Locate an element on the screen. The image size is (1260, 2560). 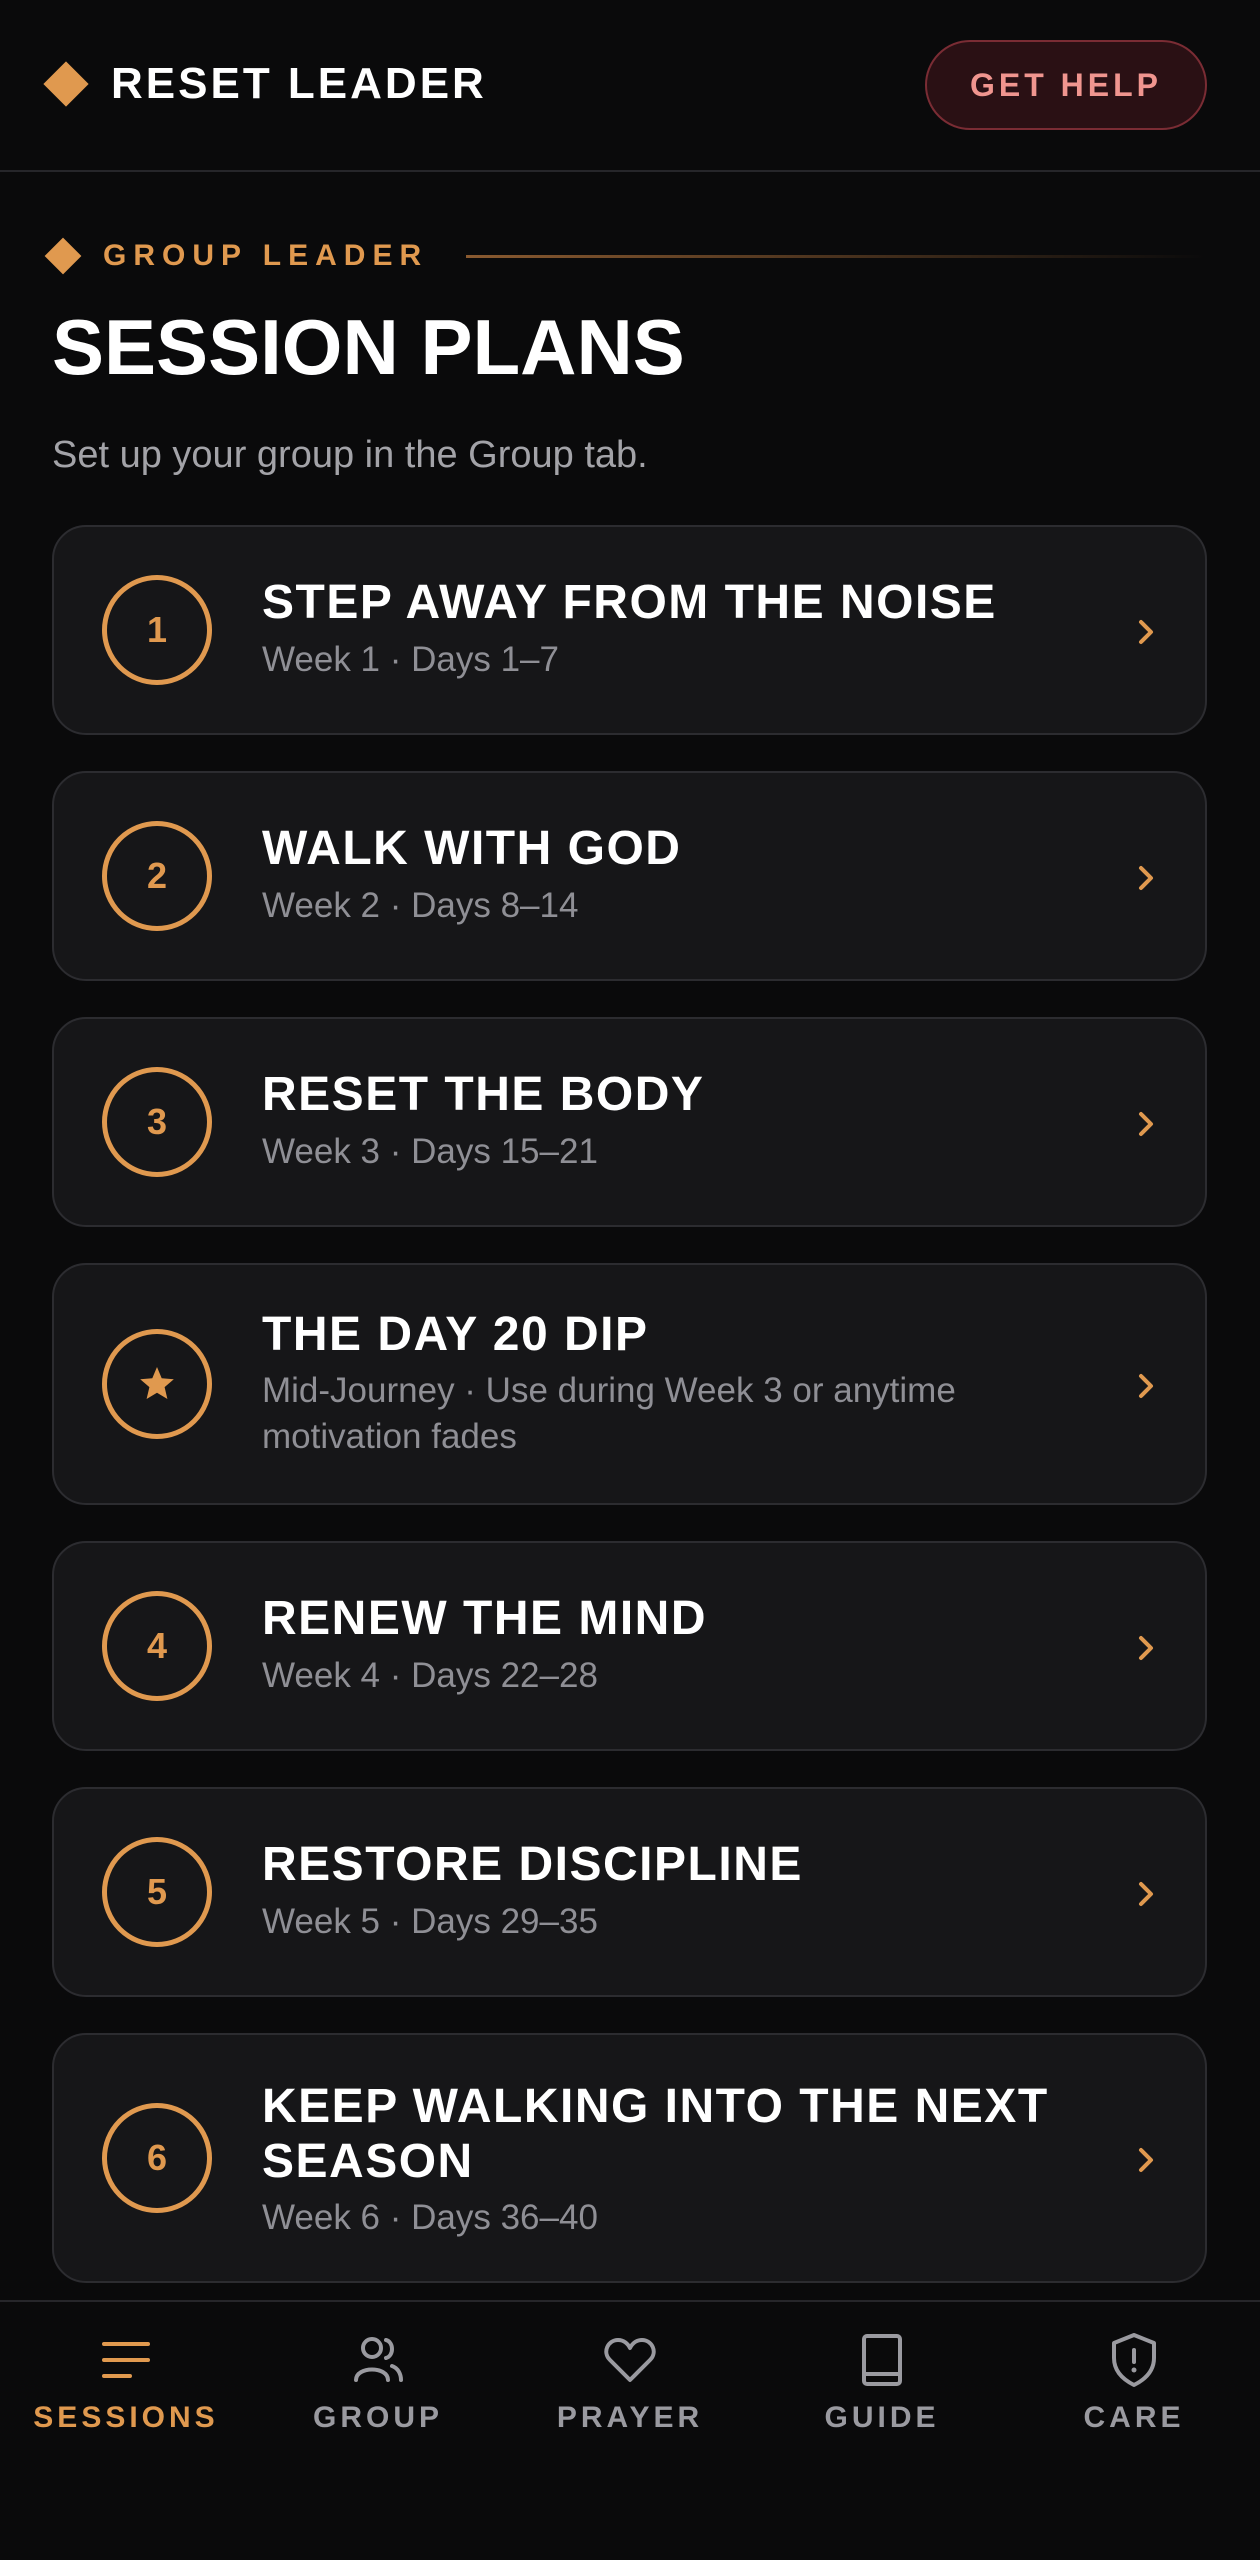
heart-icon is located at coordinates (630, 2360).